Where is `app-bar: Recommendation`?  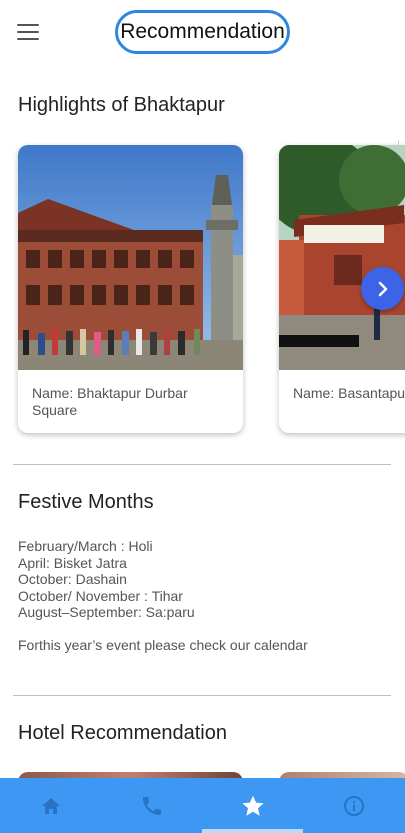 app-bar: Recommendation is located at coordinates (202, 32).